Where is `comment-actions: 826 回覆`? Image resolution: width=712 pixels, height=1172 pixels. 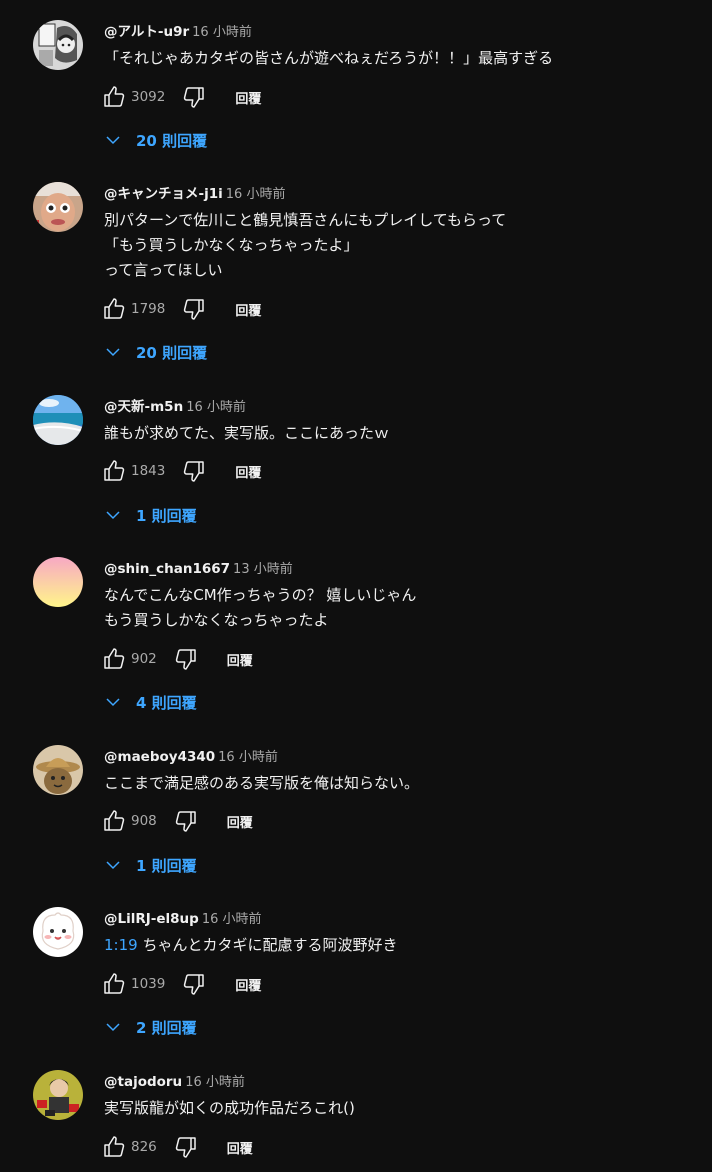
comment-actions: 826 回覆 is located at coordinates (177, 1147).